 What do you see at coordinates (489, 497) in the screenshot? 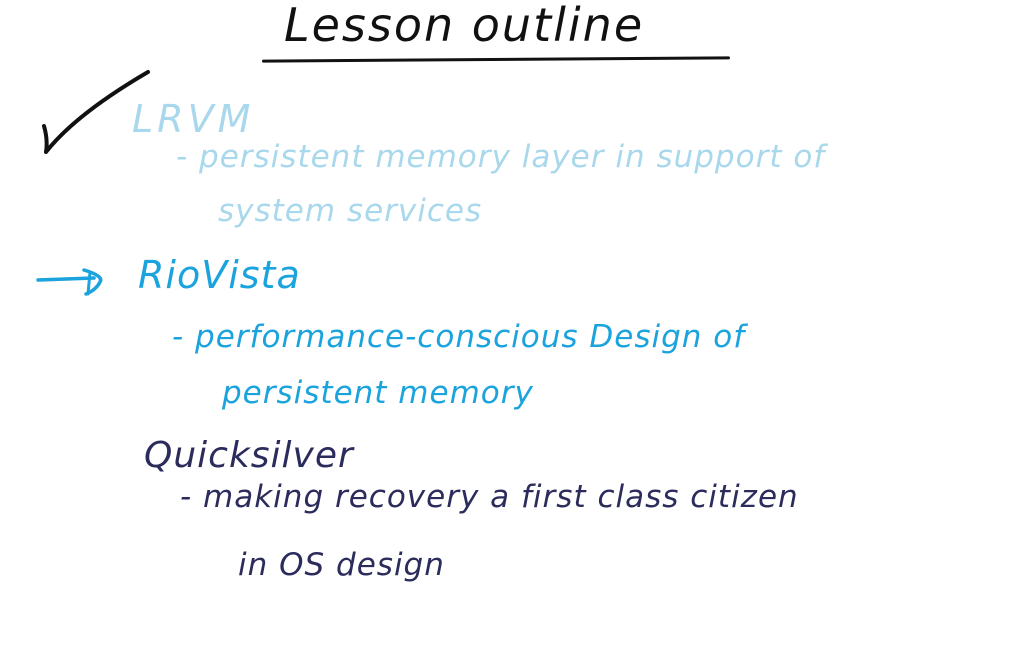
I see `section-quicksilver-description-line-1: - making recovery a first class citizen` at bounding box center [489, 497].